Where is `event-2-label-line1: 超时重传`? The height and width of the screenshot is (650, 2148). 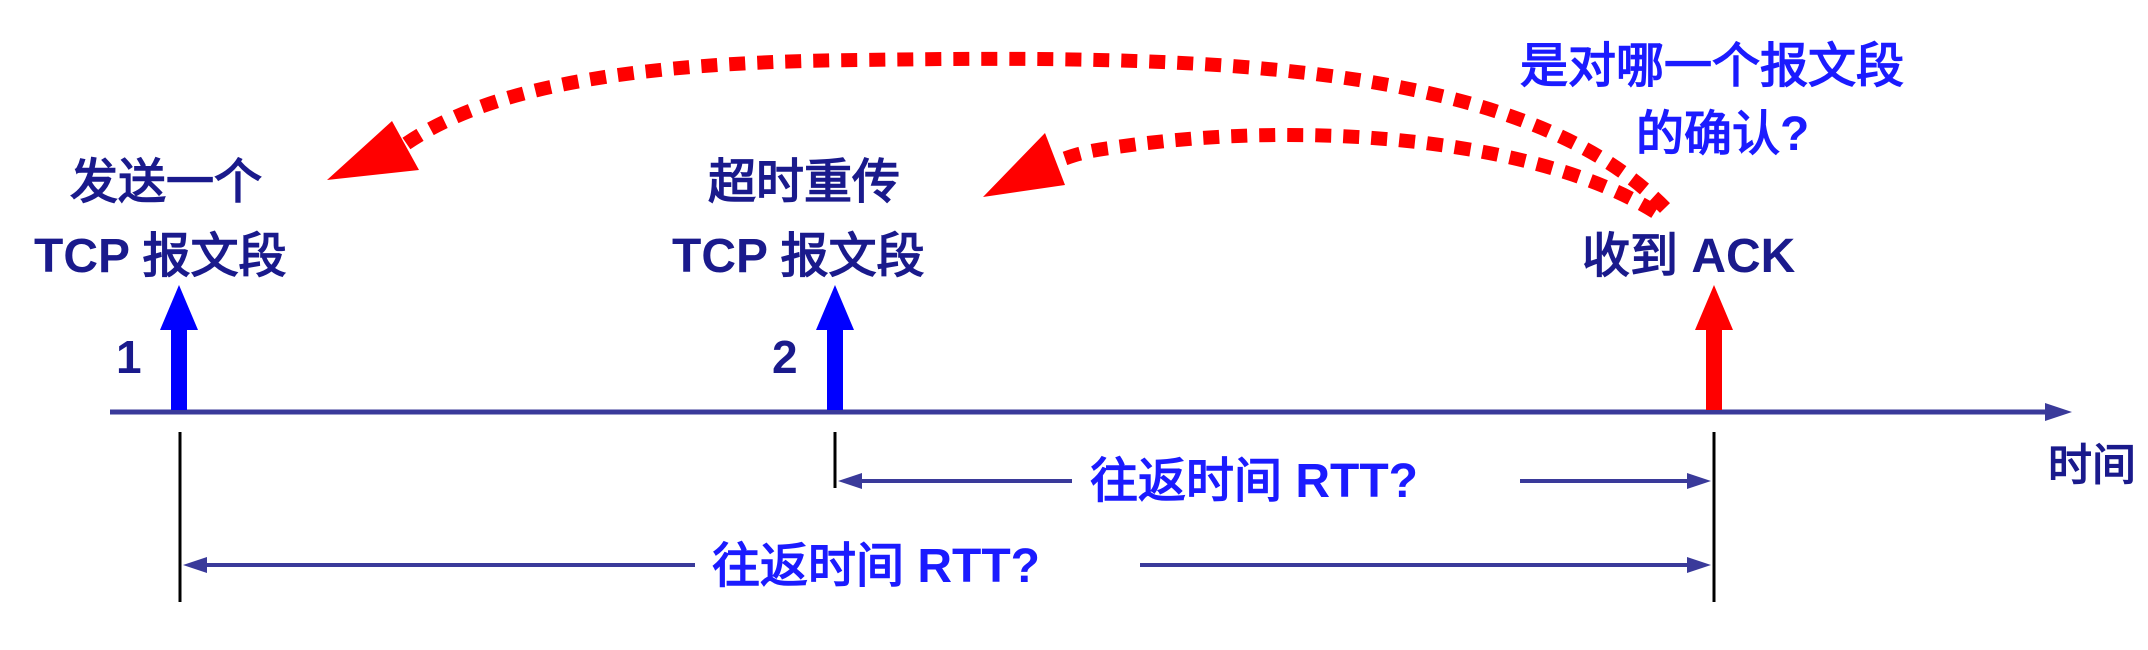
event-2-label-line1: 超时重传 is located at coordinates (804, 182).